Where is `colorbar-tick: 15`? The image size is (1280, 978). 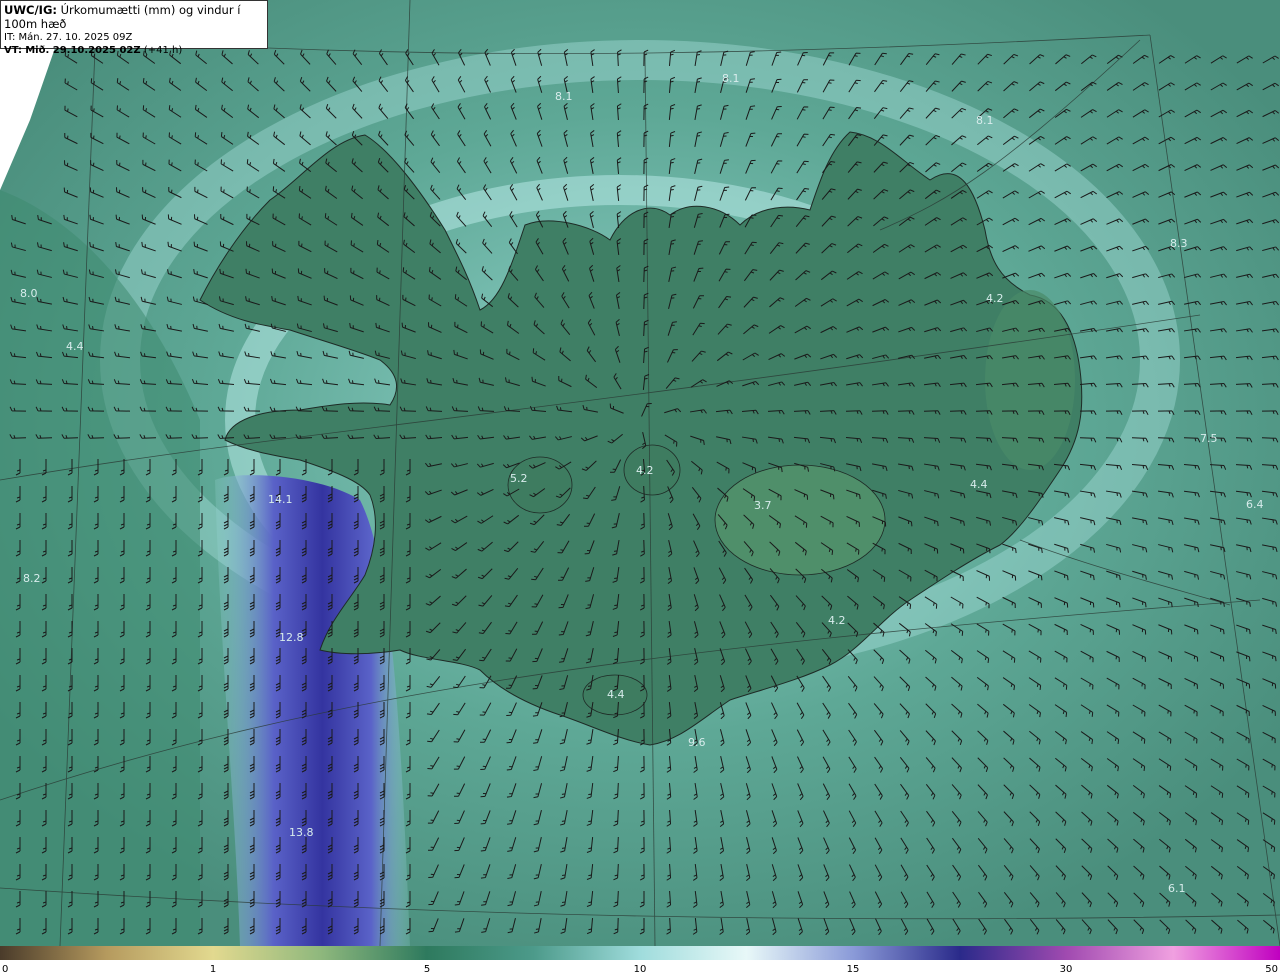 colorbar-tick: 15 is located at coordinates (853, 969).